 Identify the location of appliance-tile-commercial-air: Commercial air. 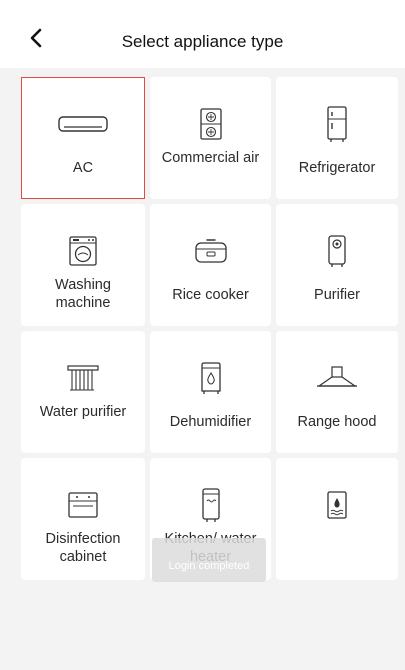
(210, 138).